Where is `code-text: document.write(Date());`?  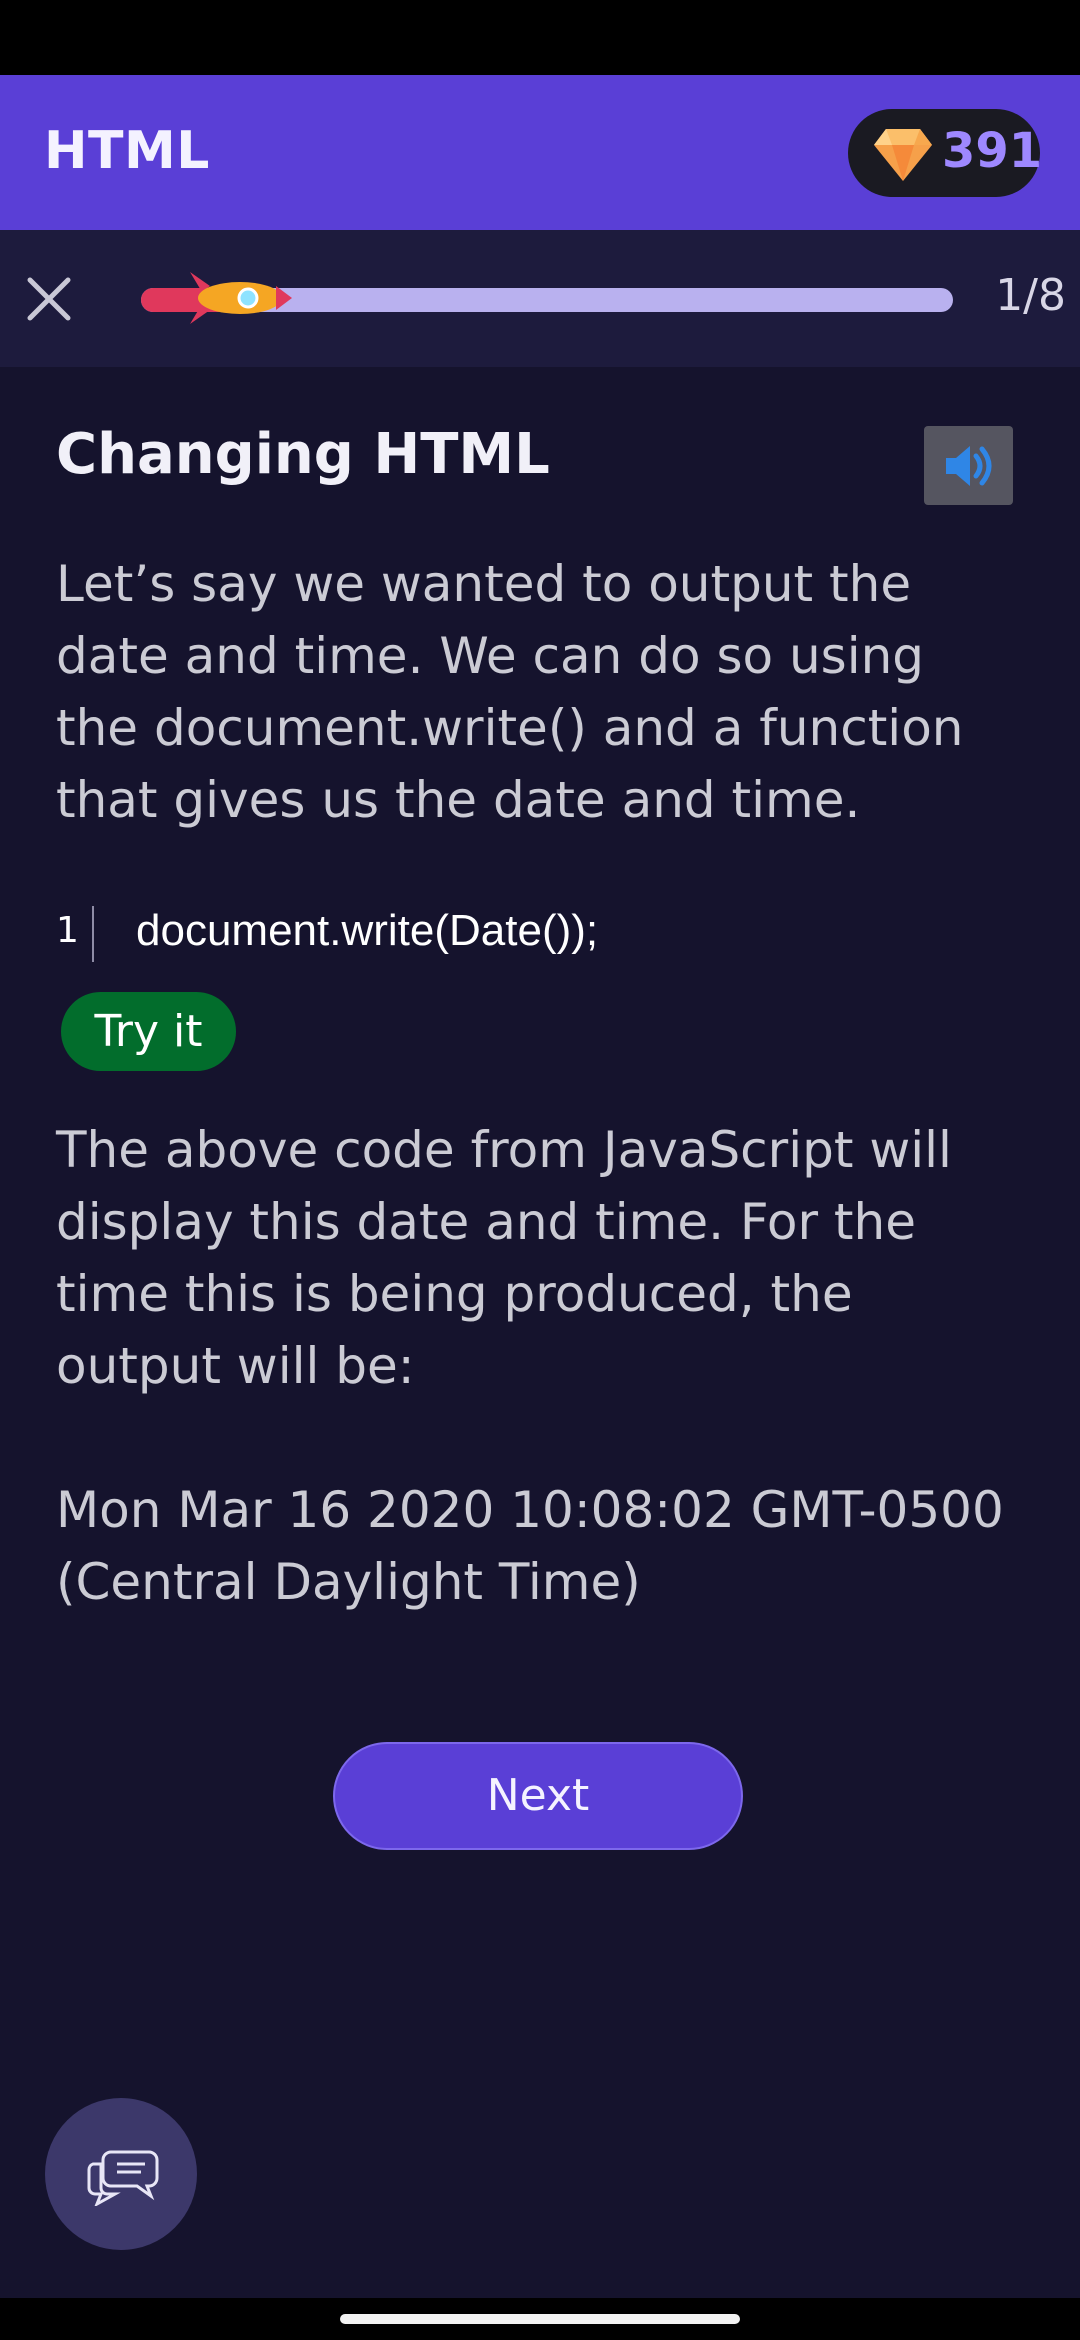
code-text: document.write(Date()); is located at coordinates (367, 930).